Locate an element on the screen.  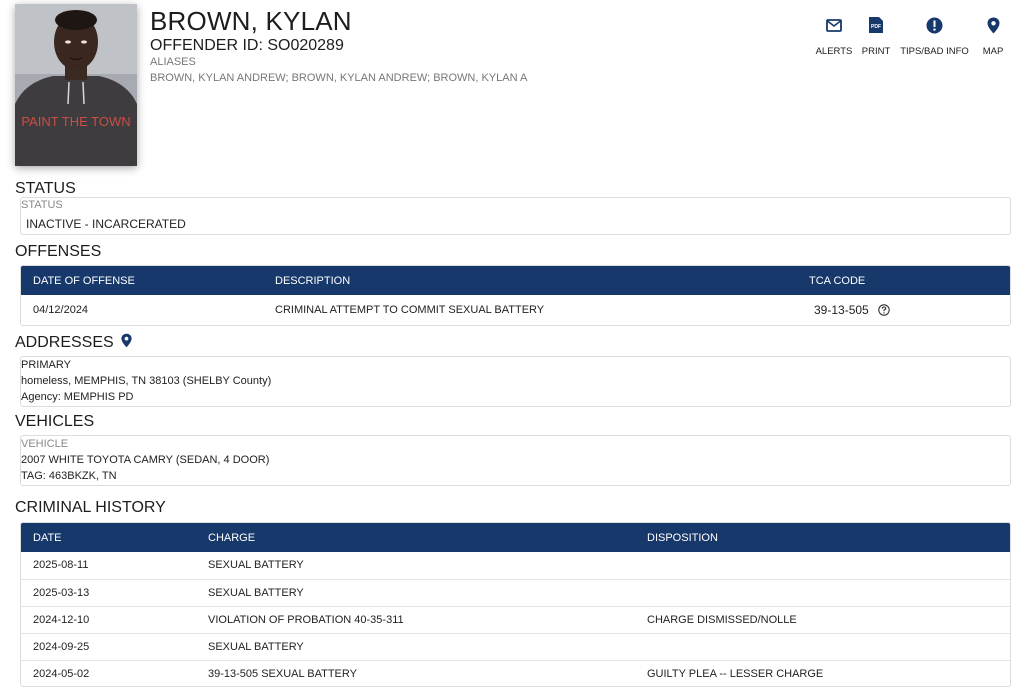
vehicle-label: VEHICLE is located at coordinates (45, 444).